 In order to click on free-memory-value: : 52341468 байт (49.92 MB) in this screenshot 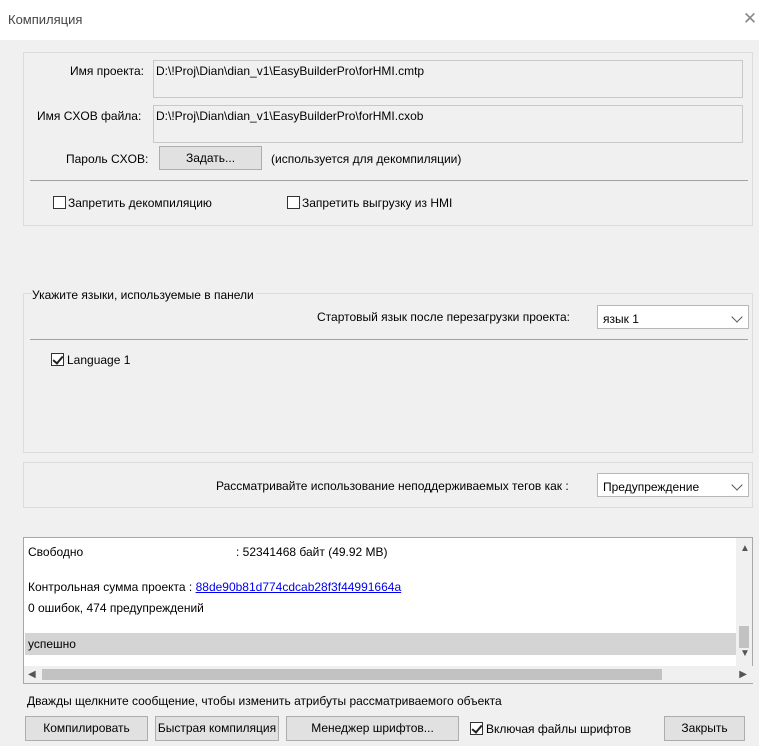, I will do `click(312, 552)`.